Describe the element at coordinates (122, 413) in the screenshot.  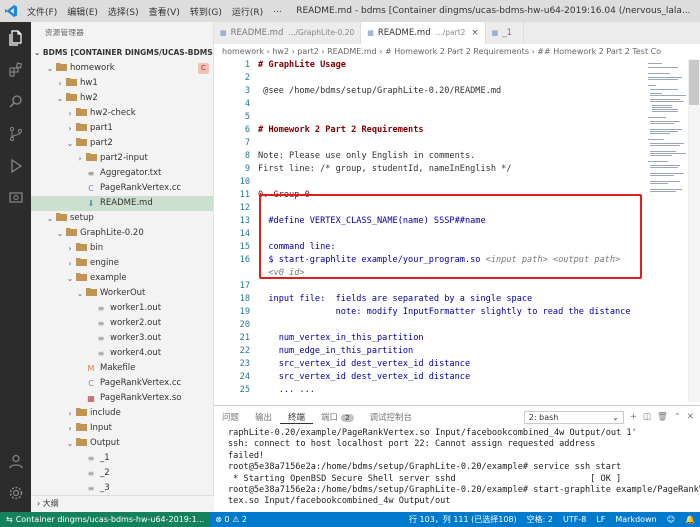
I see `tree-folder: › include` at that location.